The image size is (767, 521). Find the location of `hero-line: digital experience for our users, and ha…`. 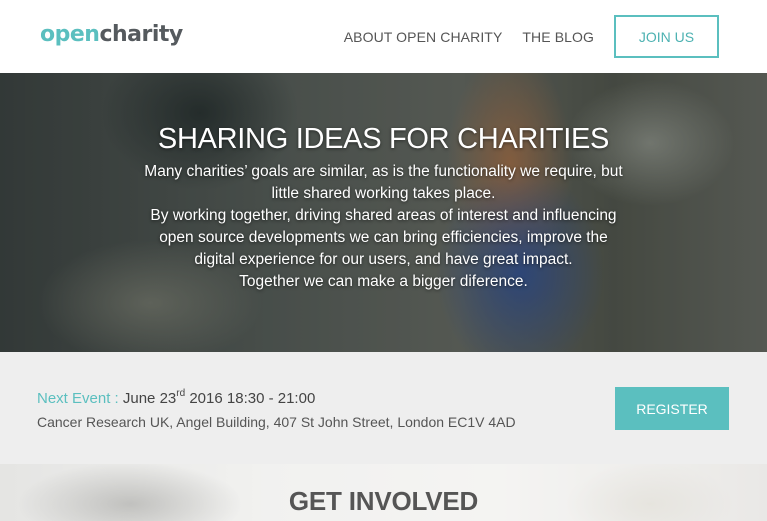

hero-line: digital experience for our users, and ha… is located at coordinates (383, 259).